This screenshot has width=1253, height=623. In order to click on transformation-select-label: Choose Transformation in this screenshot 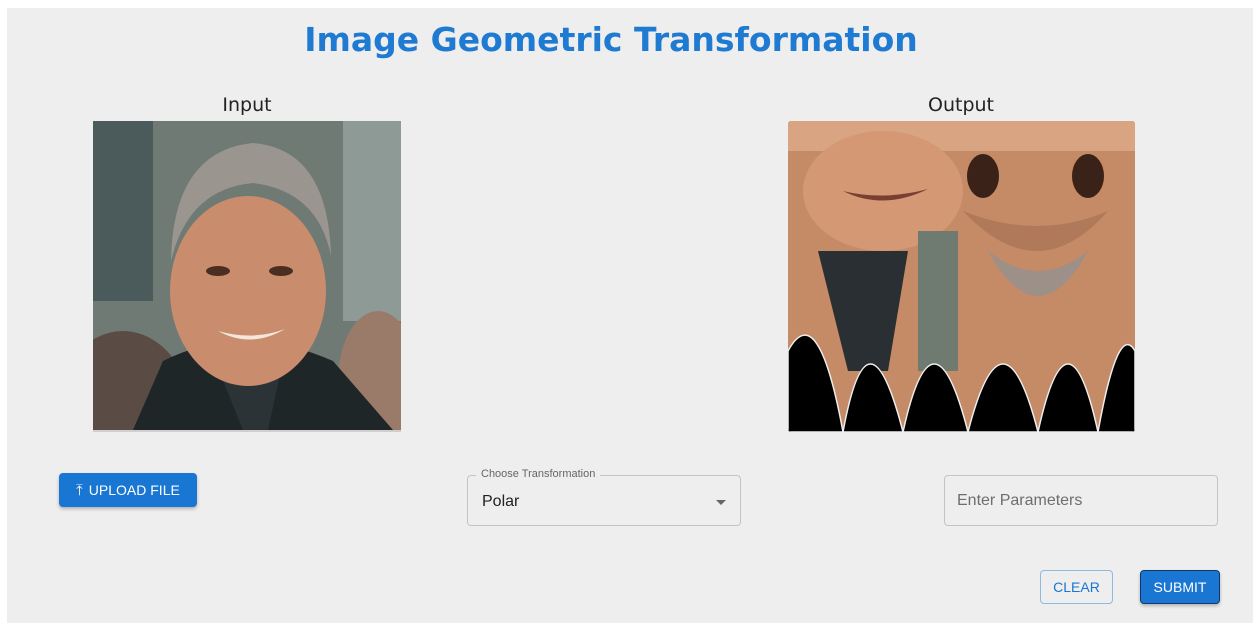, I will do `click(538, 474)`.